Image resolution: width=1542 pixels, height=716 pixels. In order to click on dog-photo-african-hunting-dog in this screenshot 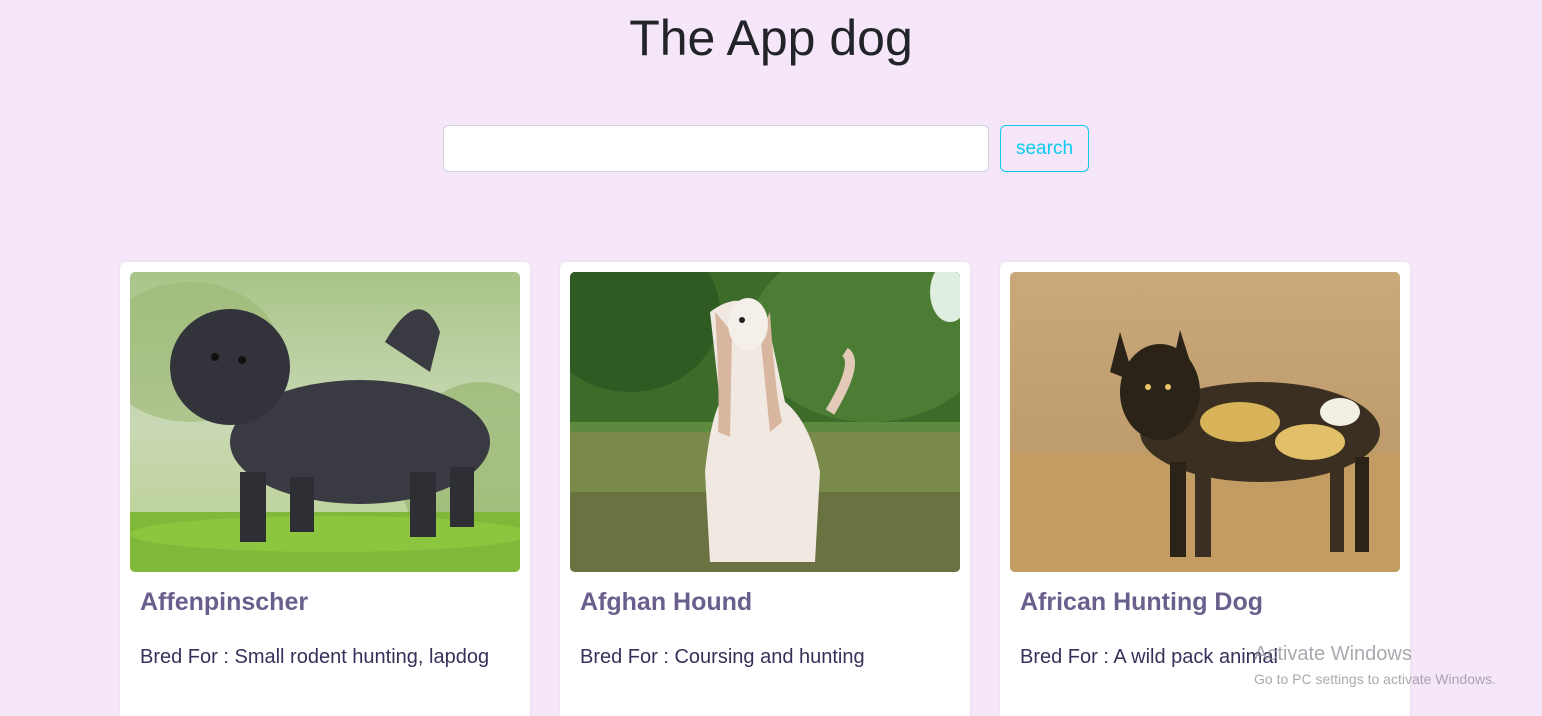, I will do `click(1205, 422)`.